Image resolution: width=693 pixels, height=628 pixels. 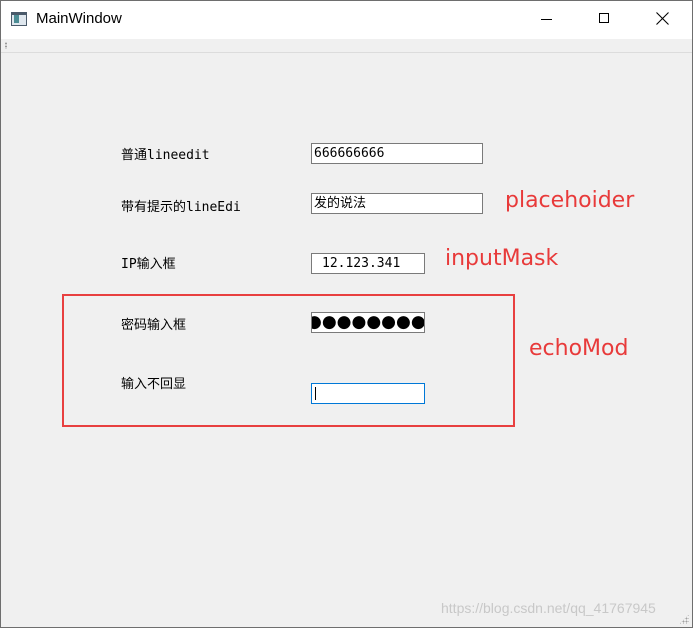 I want to click on ip-lineedit: 12.123.341, so click(x=368, y=263).